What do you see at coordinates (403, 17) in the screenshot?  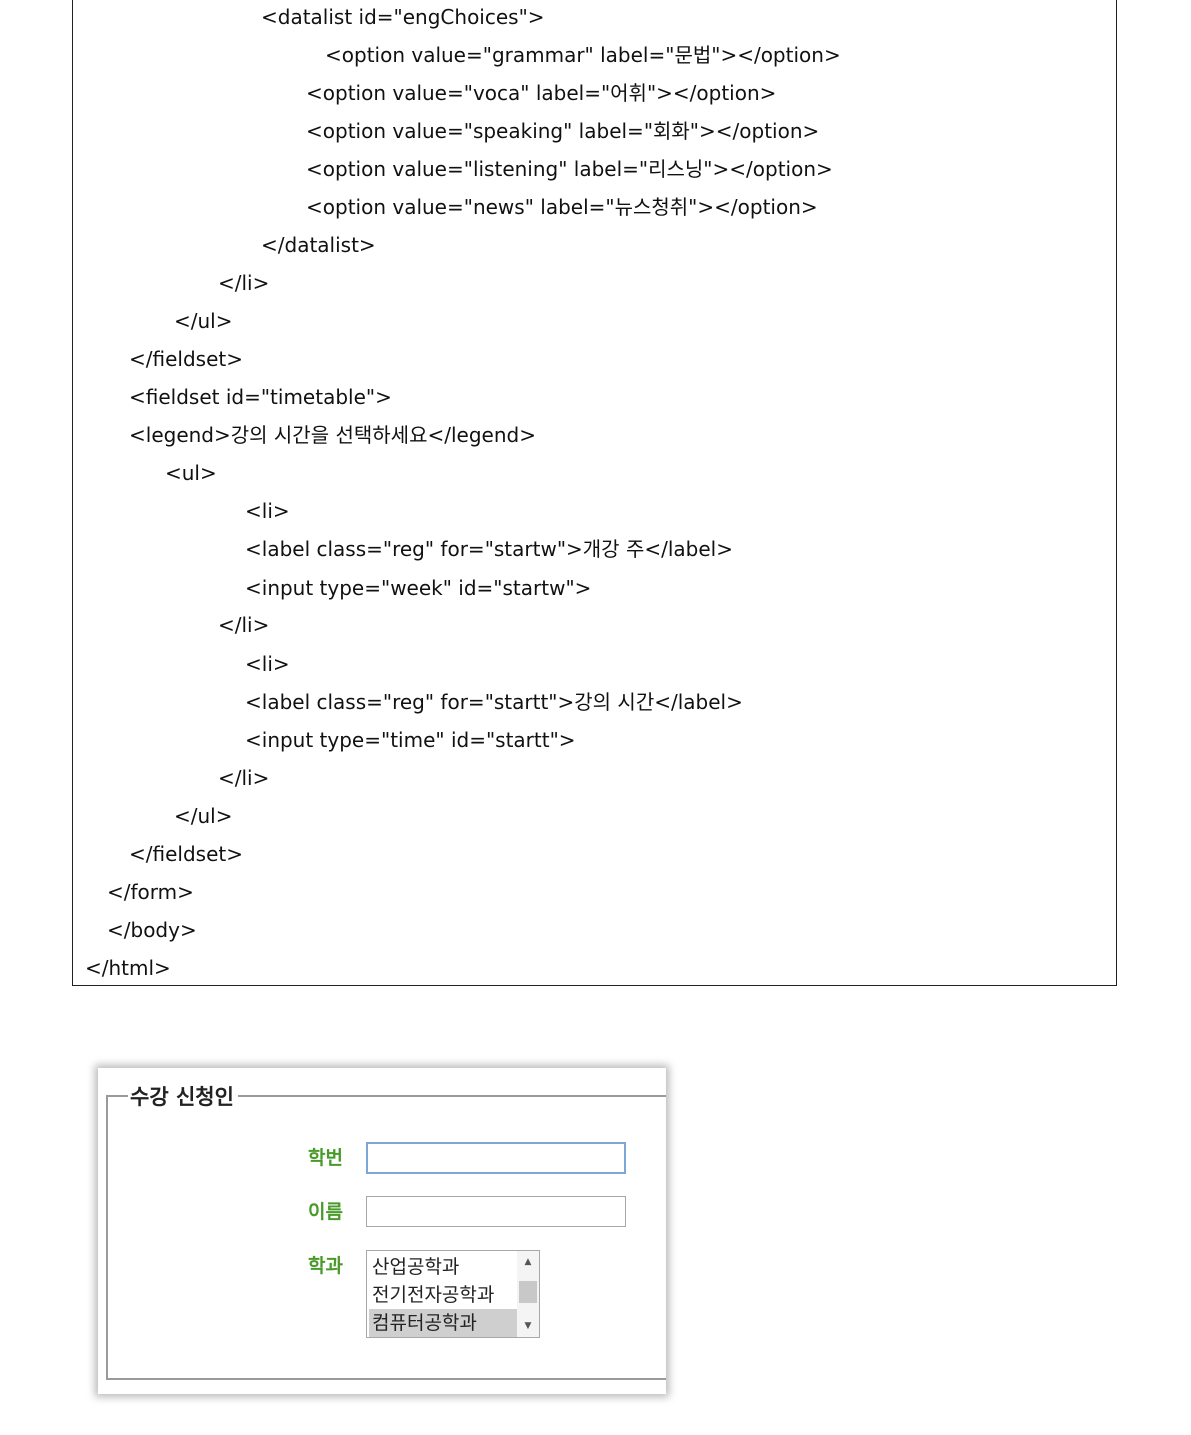 I see `code-line: <datalist id="engChoices">` at bounding box center [403, 17].